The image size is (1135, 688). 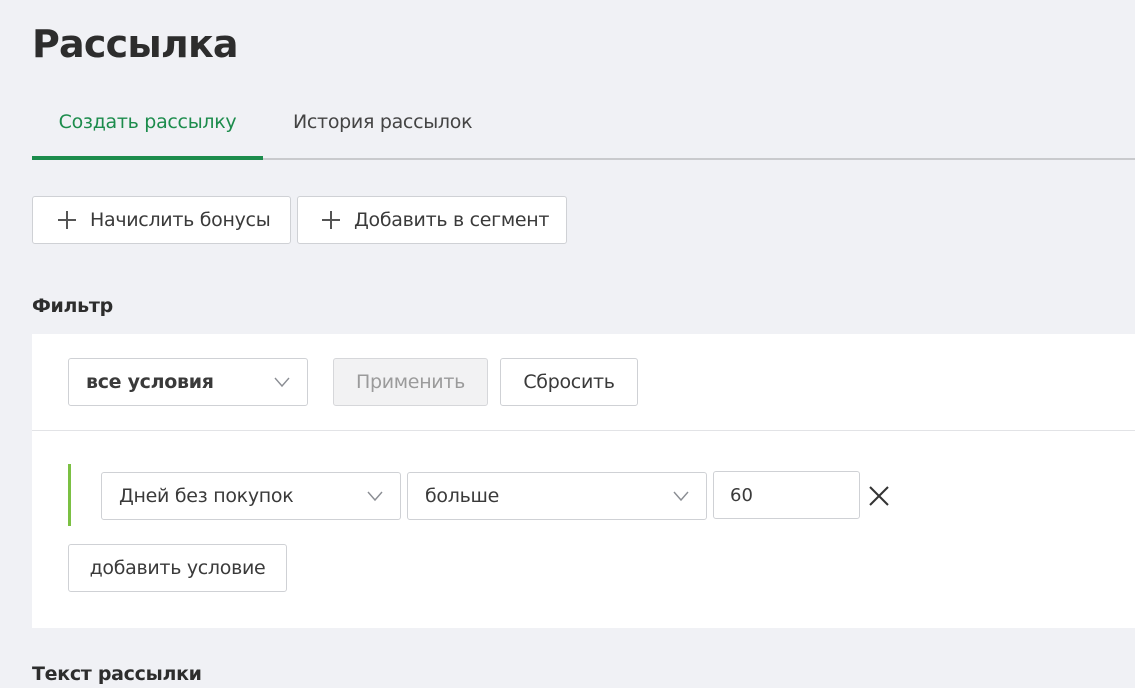 What do you see at coordinates (452, 220) in the screenshot?
I see `add-to-segment-label: Добавить в сегмент` at bounding box center [452, 220].